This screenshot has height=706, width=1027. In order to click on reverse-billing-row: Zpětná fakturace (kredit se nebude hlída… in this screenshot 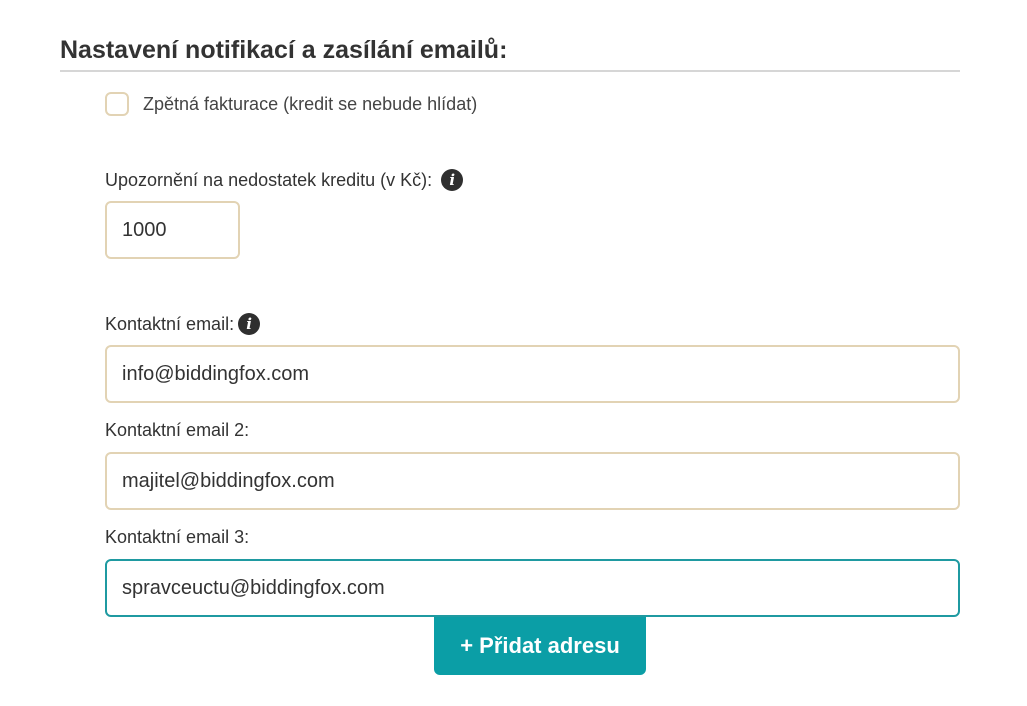, I will do `click(291, 104)`.